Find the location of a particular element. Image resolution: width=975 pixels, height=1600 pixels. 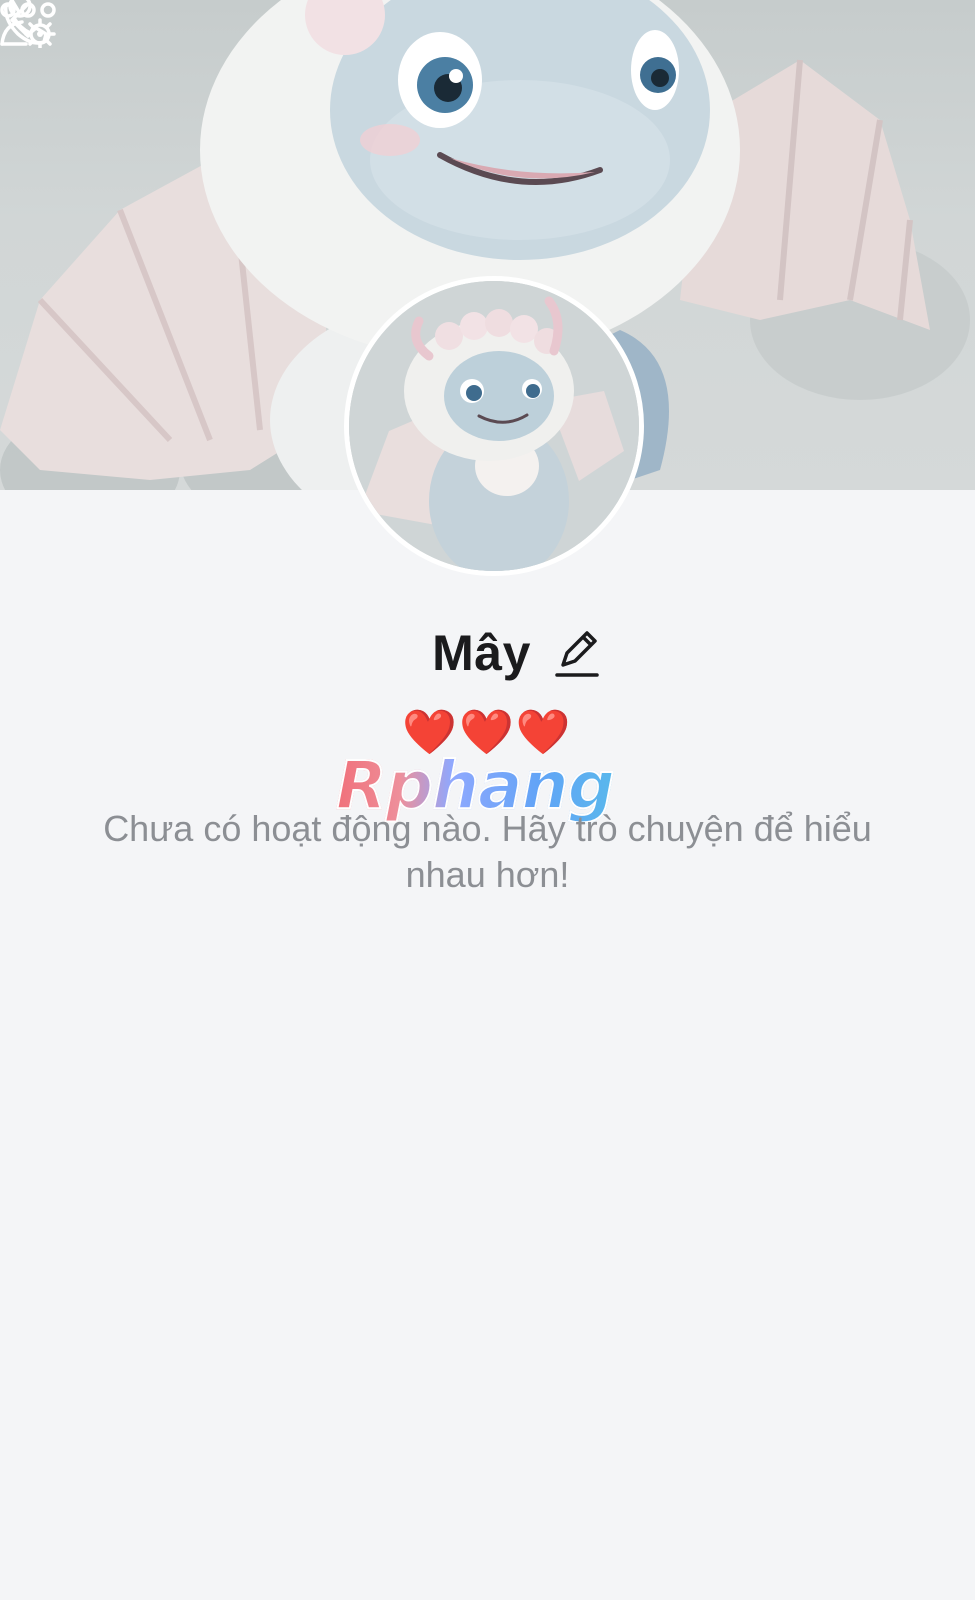

profile-name-row: Mây is located at coordinates (487, 653).